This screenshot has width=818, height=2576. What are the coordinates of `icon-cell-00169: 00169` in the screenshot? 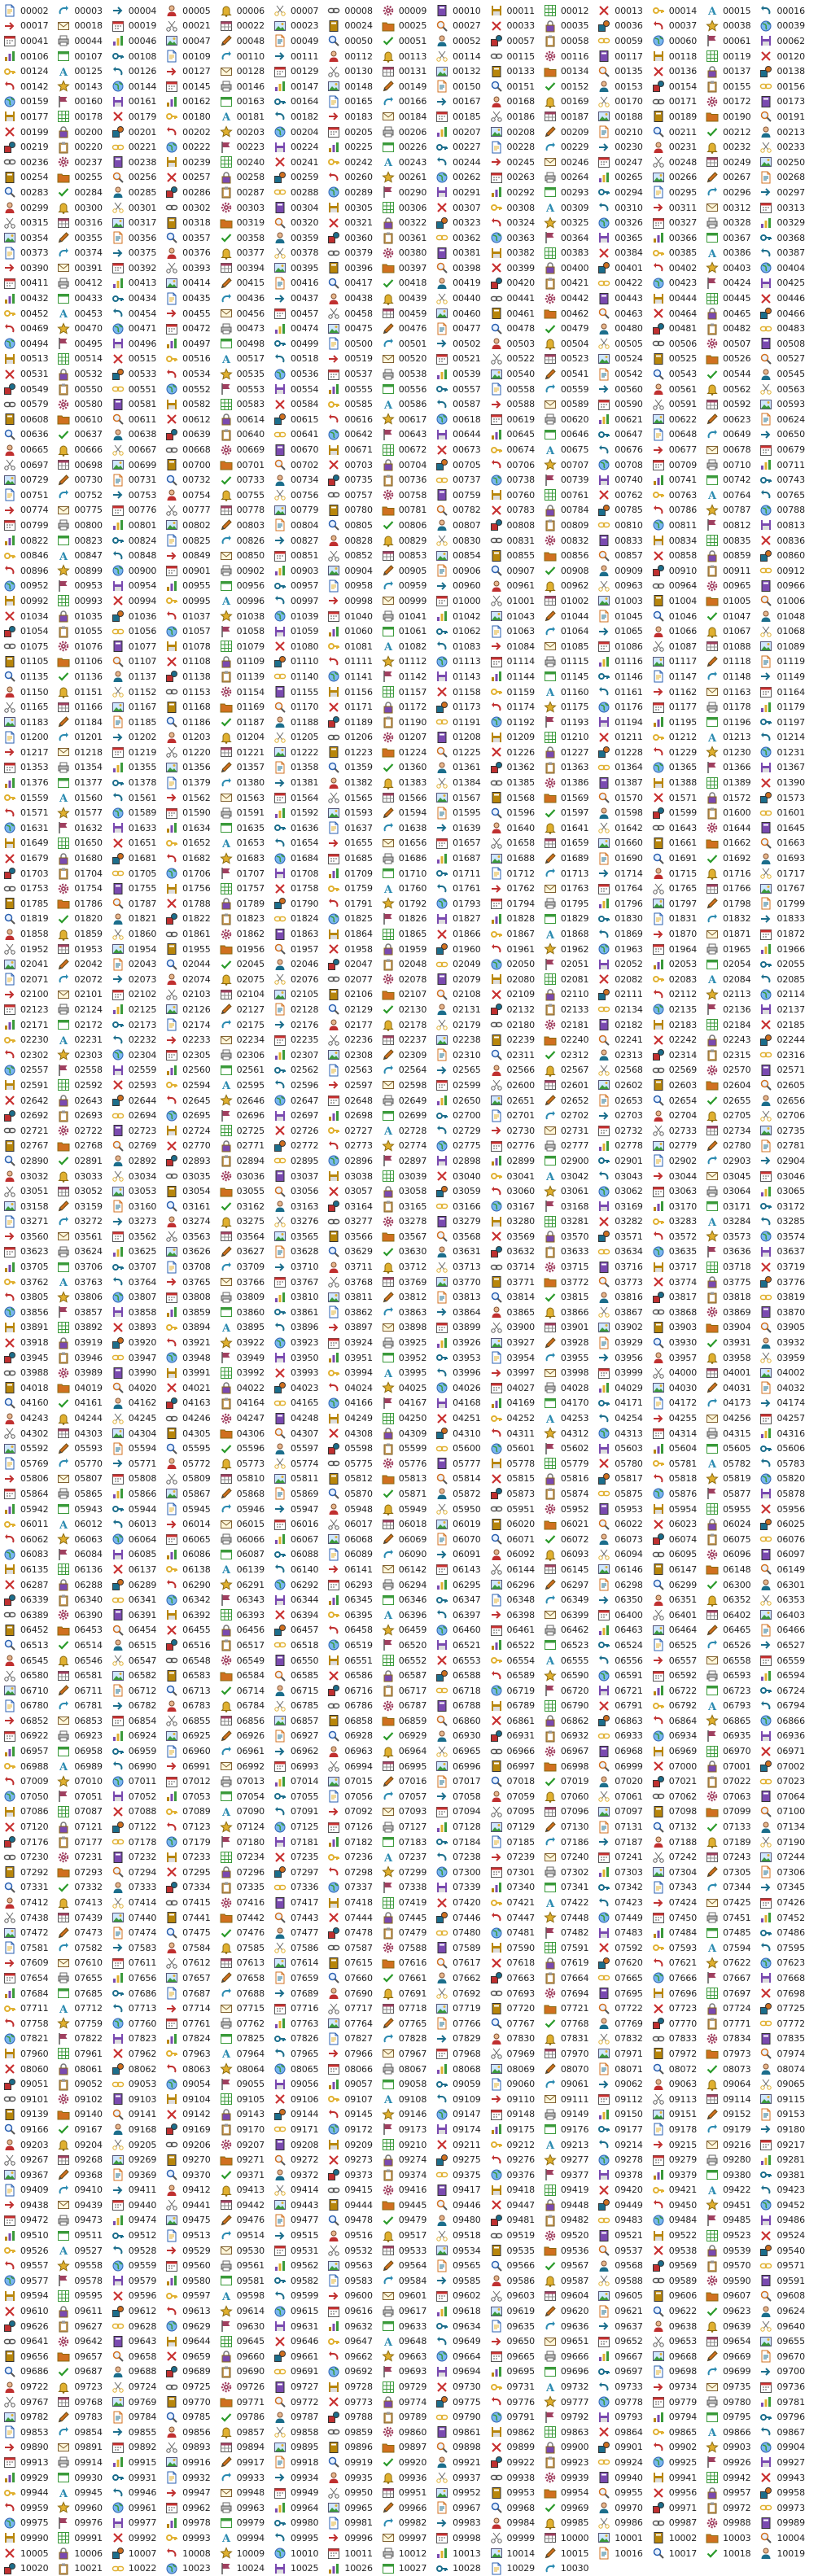 It's located at (570, 102).